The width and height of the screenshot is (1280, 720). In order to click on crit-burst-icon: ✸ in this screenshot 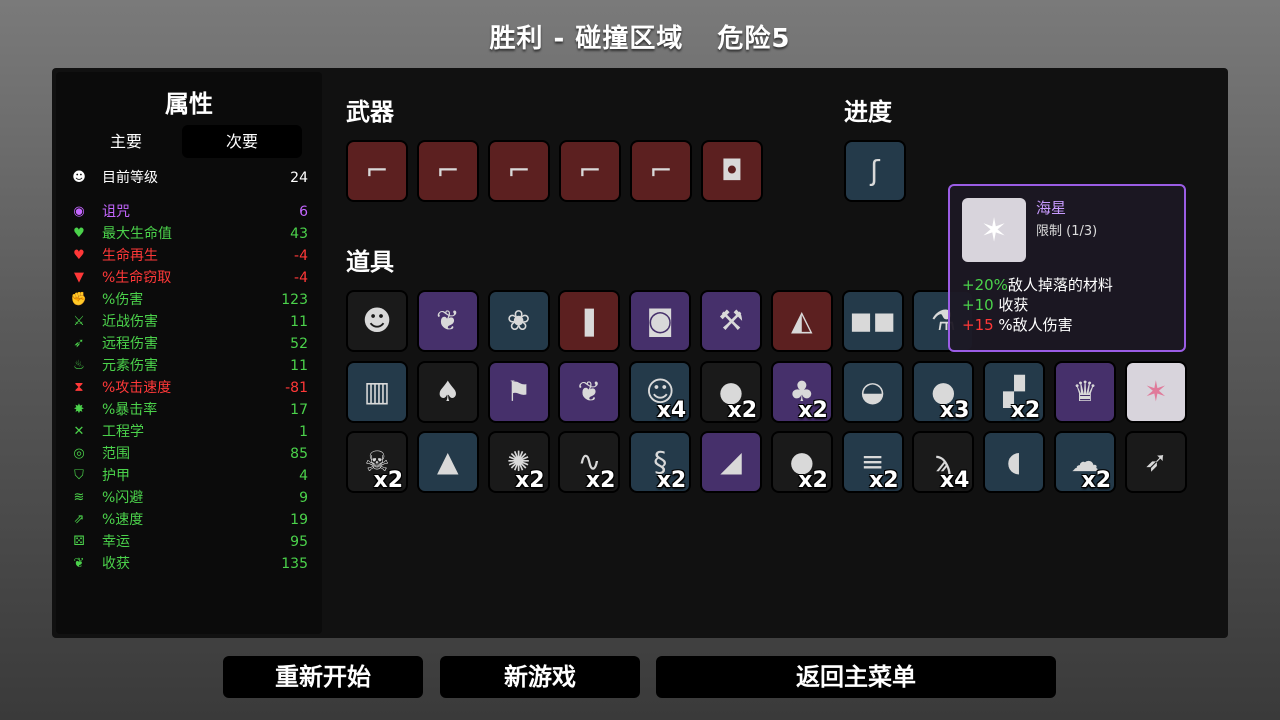, I will do `click(79, 409)`.